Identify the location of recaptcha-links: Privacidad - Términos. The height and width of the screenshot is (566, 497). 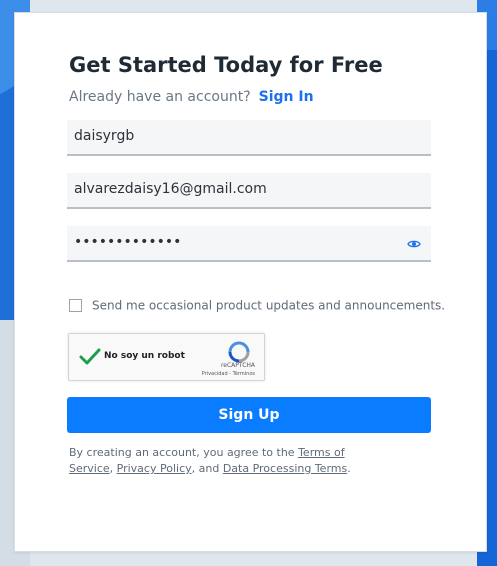
(228, 374).